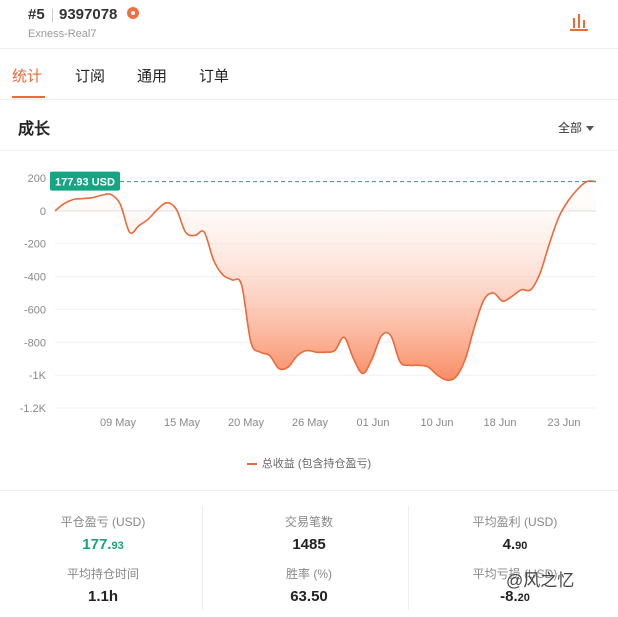 The height and width of the screenshot is (617, 618). I want to click on stat-value: 1.1h, so click(102, 596).